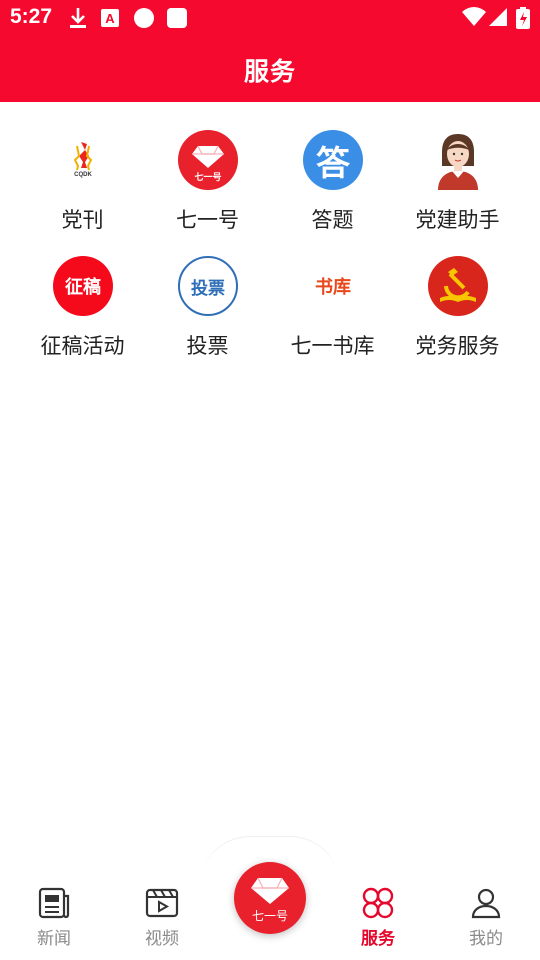 The image size is (540, 960). What do you see at coordinates (458, 160) in the screenshot?
I see `assistant-avatar-icon` at bounding box center [458, 160].